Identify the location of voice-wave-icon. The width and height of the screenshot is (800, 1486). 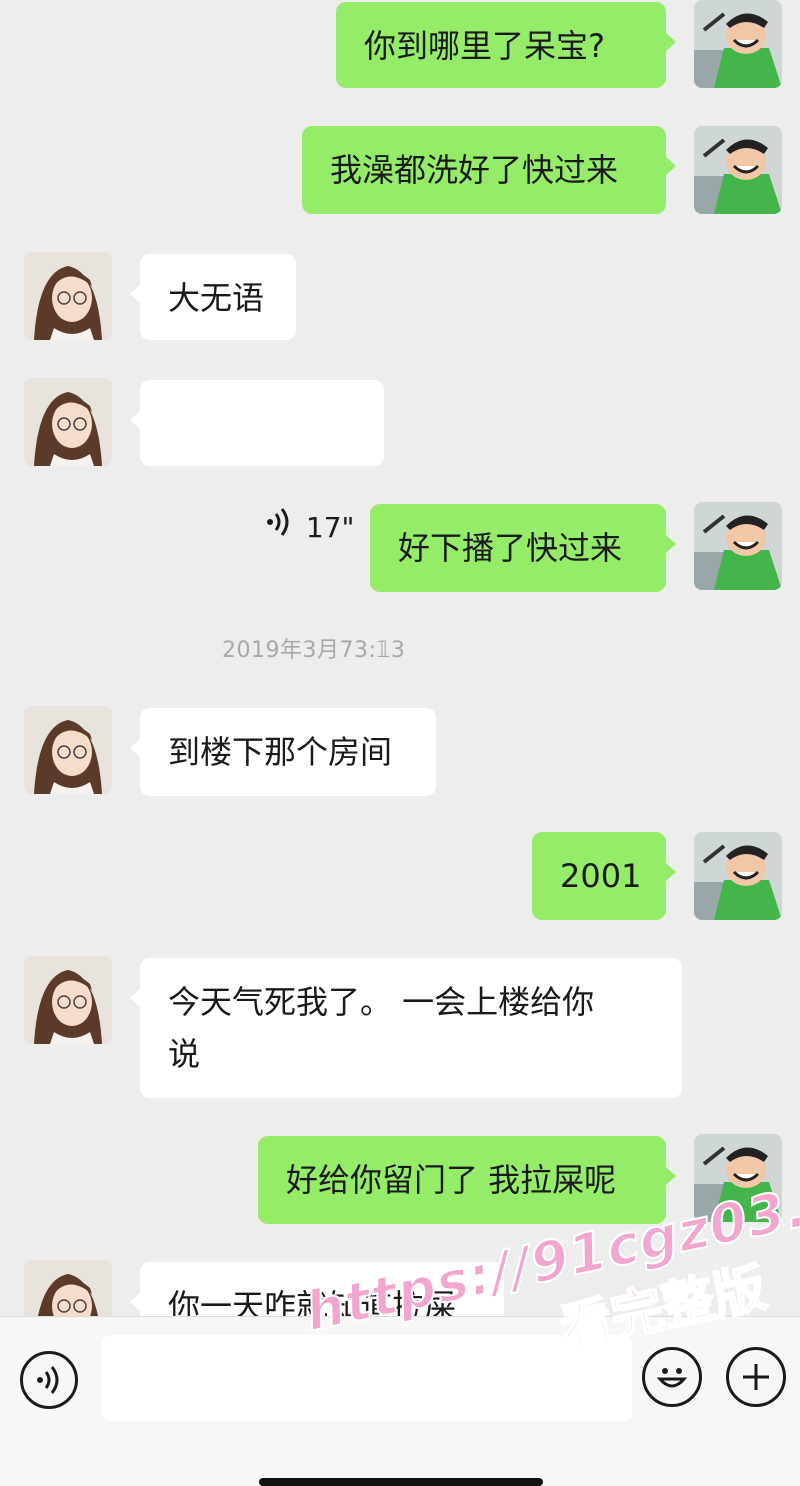
(250, 528).